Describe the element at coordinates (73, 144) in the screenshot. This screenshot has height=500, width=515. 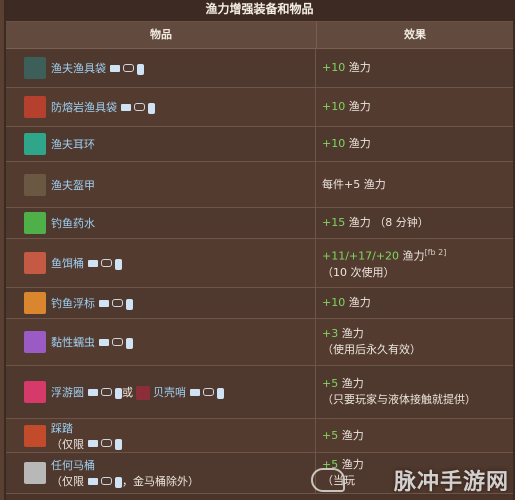
I see `item-link: 渔夫耳环` at that location.